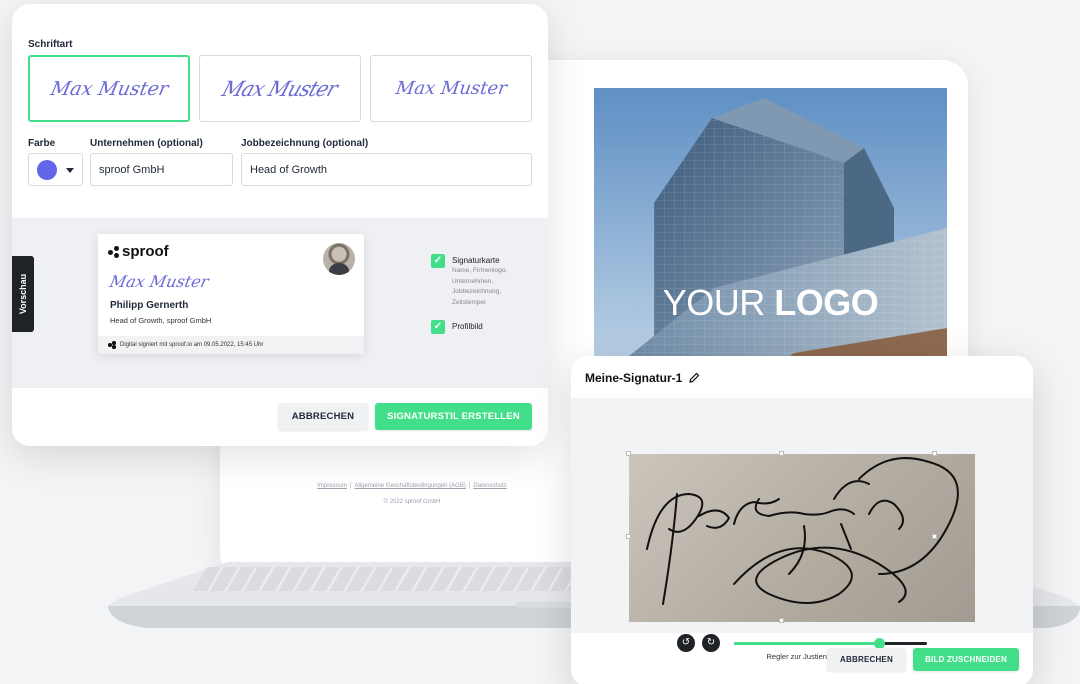  Describe the element at coordinates (386, 169) in the screenshot. I see `job-title-input: Head of Growth` at that location.